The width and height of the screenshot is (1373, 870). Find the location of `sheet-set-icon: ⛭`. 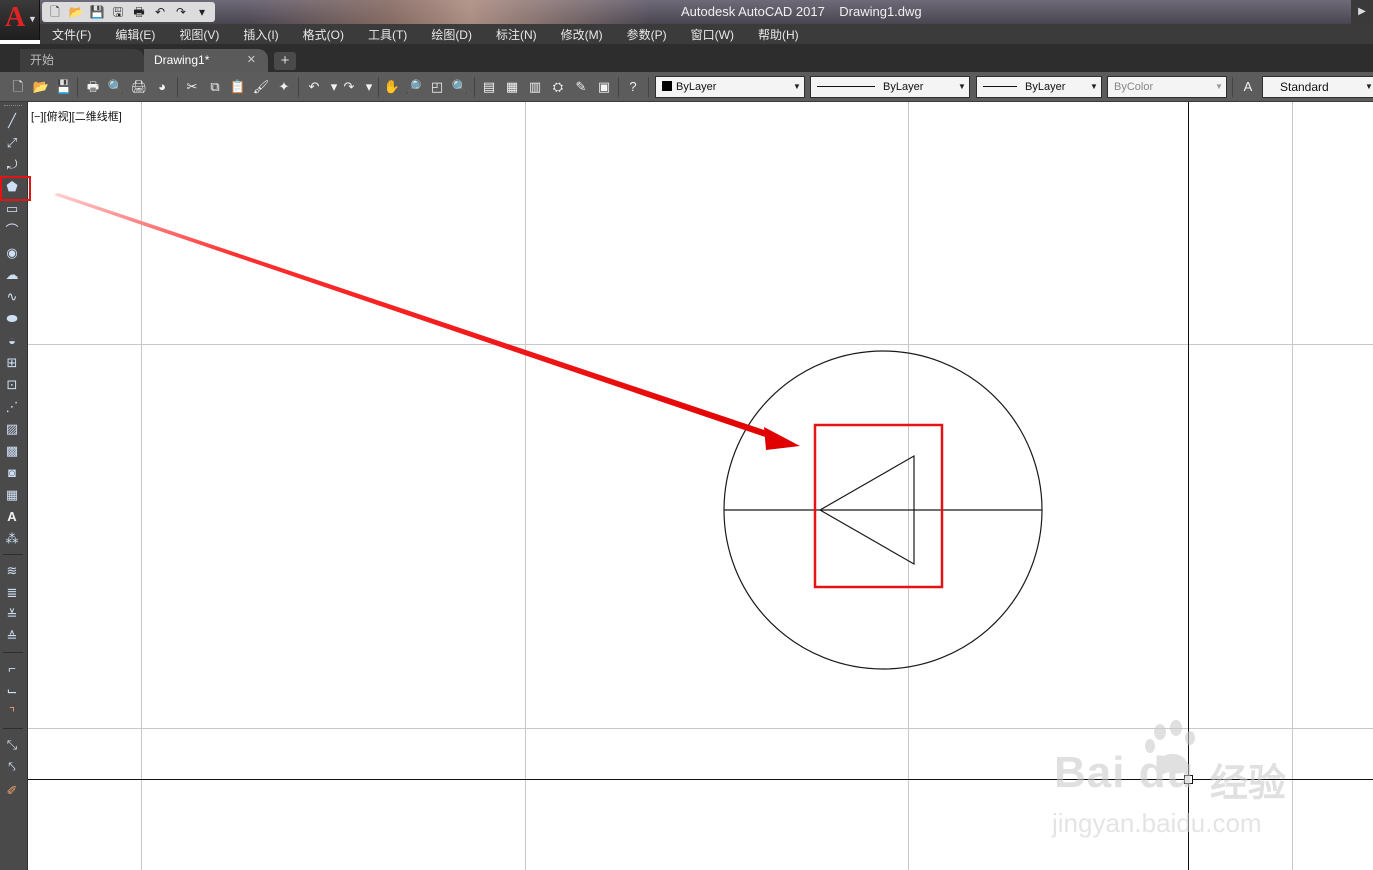

sheet-set-icon: ⛭ is located at coordinates (558, 87).